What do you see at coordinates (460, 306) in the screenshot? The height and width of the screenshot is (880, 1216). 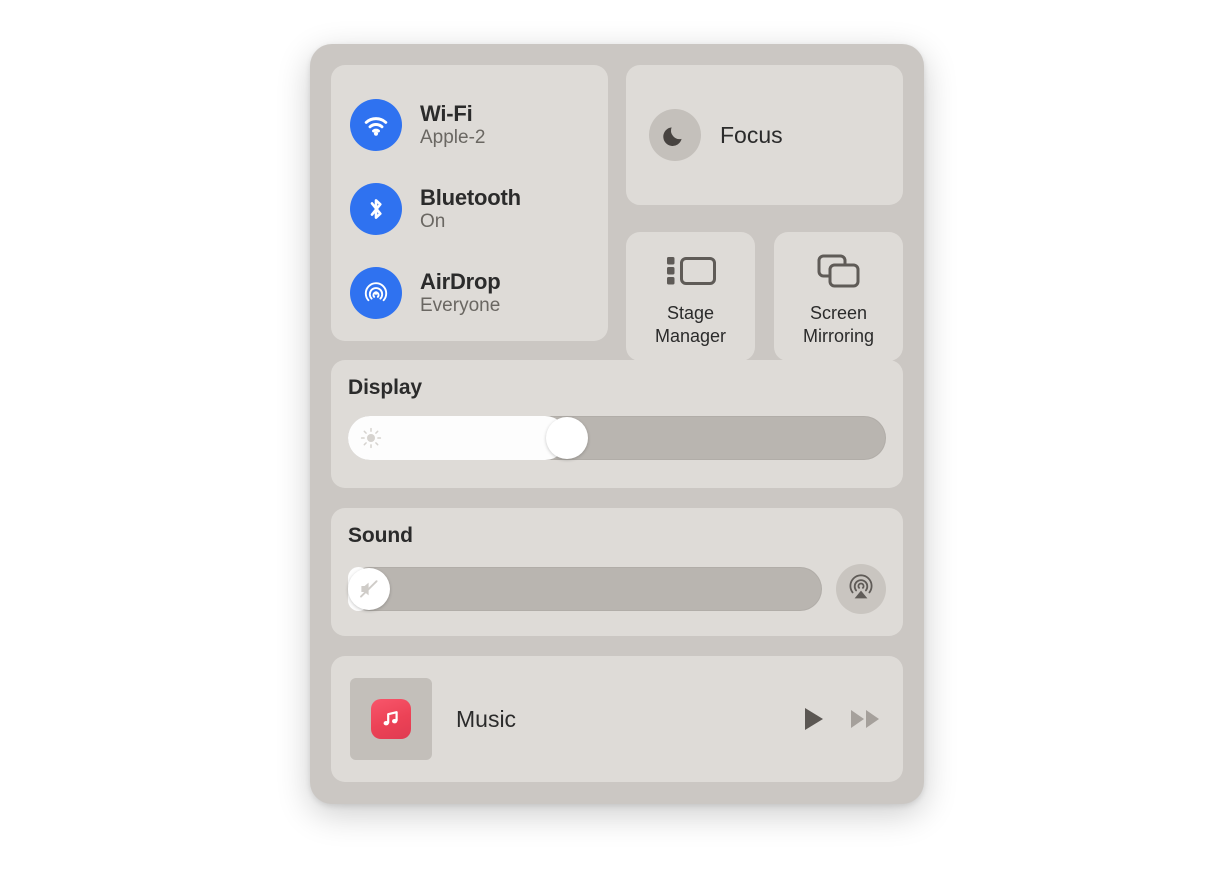 I see `airdrop-status: Everyone` at bounding box center [460, 306].